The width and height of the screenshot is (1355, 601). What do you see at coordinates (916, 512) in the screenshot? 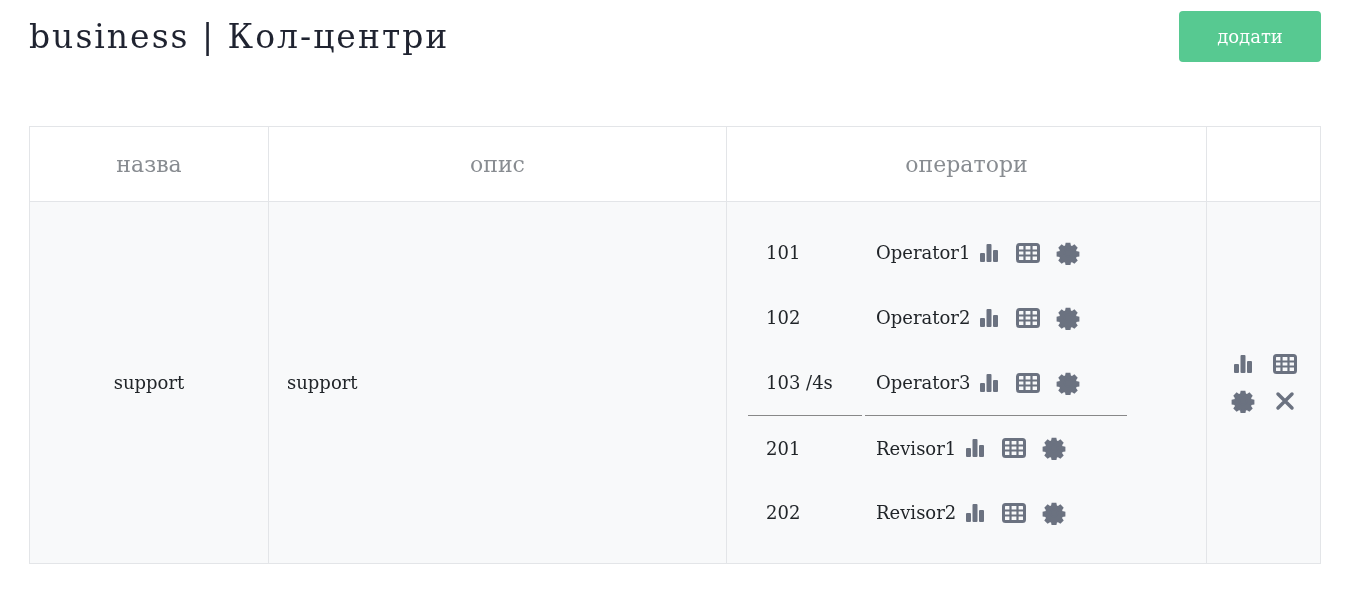
I see `operator-name: Revisor2` at bounding box center [916, 512].